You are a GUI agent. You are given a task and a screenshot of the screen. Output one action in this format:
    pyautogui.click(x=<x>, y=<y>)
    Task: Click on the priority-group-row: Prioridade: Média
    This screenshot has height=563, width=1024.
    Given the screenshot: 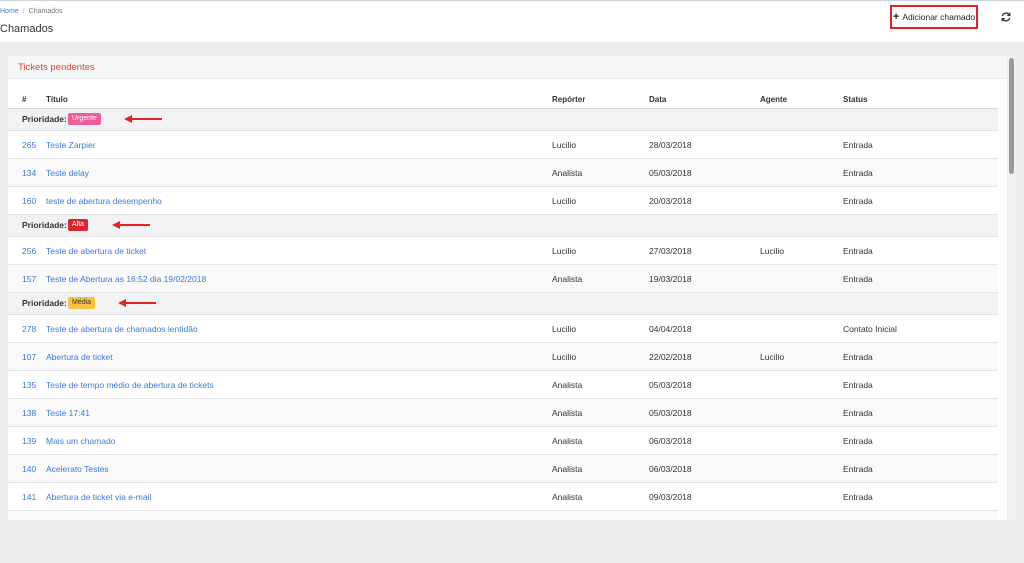 What is the action you would take?
    pyautogui.click(x=503, y=304)
    